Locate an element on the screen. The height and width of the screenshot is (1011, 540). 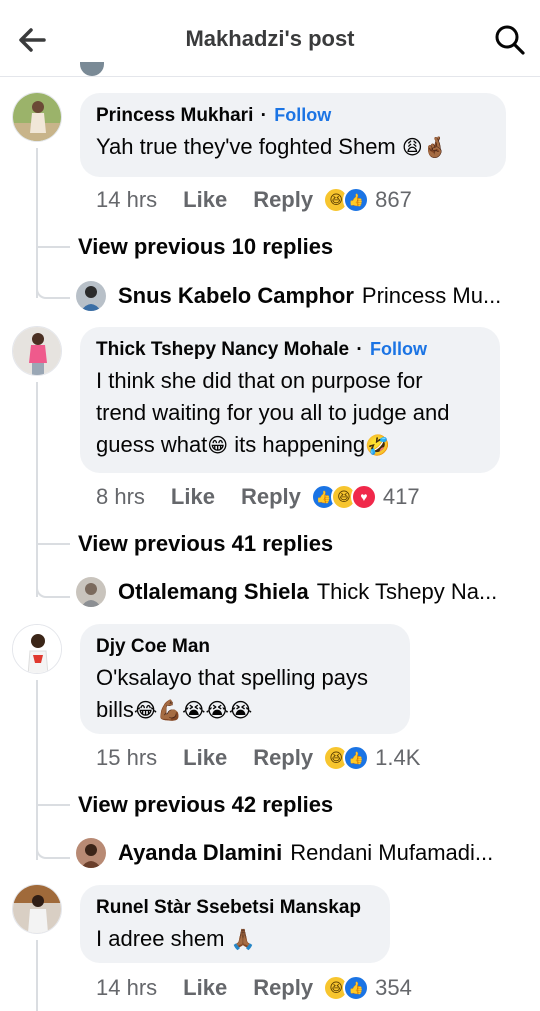
comment-emoji: 🙏🏾 is located at coordinates (243, 939).